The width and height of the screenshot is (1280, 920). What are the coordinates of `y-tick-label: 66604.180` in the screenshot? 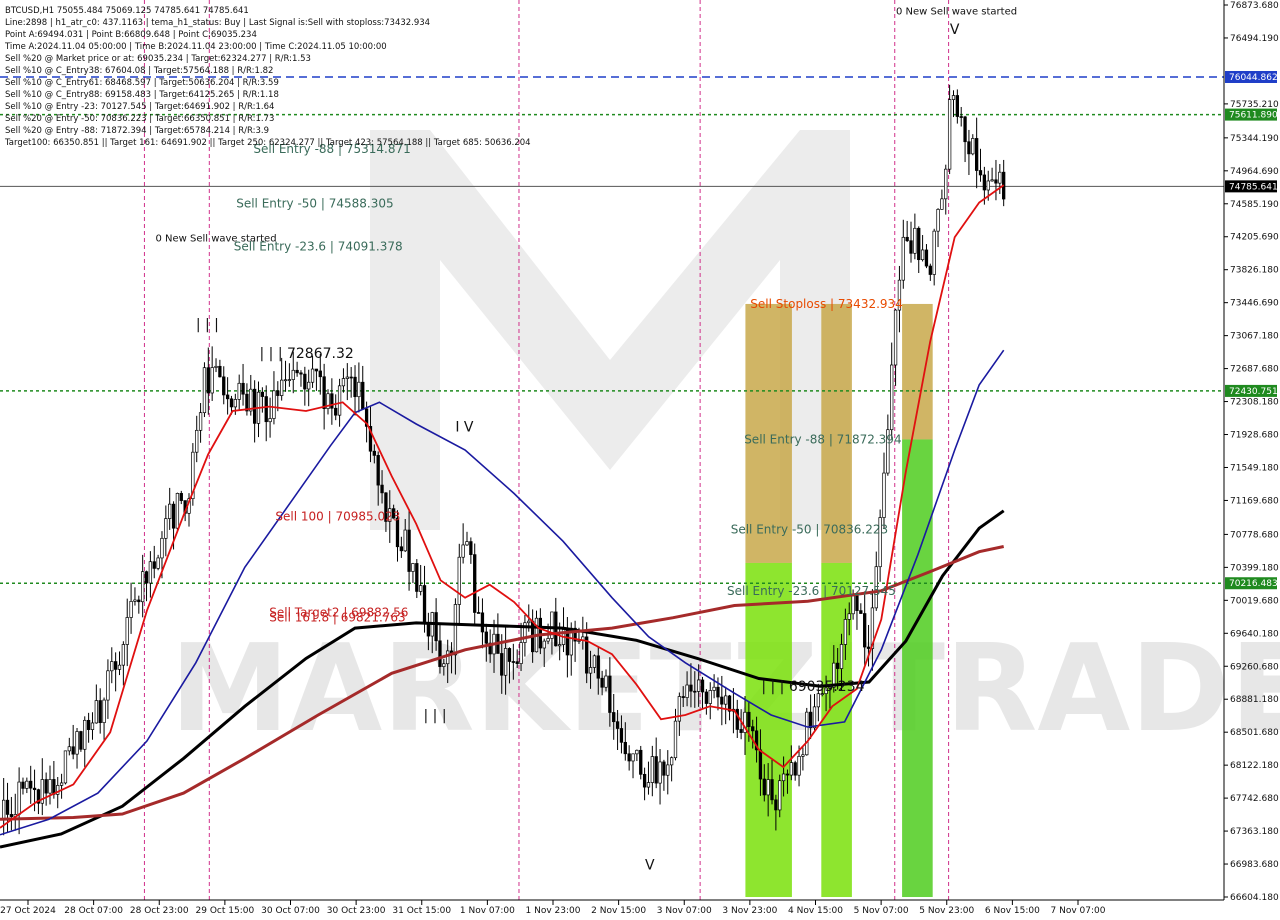 It's located at (1254, 898).